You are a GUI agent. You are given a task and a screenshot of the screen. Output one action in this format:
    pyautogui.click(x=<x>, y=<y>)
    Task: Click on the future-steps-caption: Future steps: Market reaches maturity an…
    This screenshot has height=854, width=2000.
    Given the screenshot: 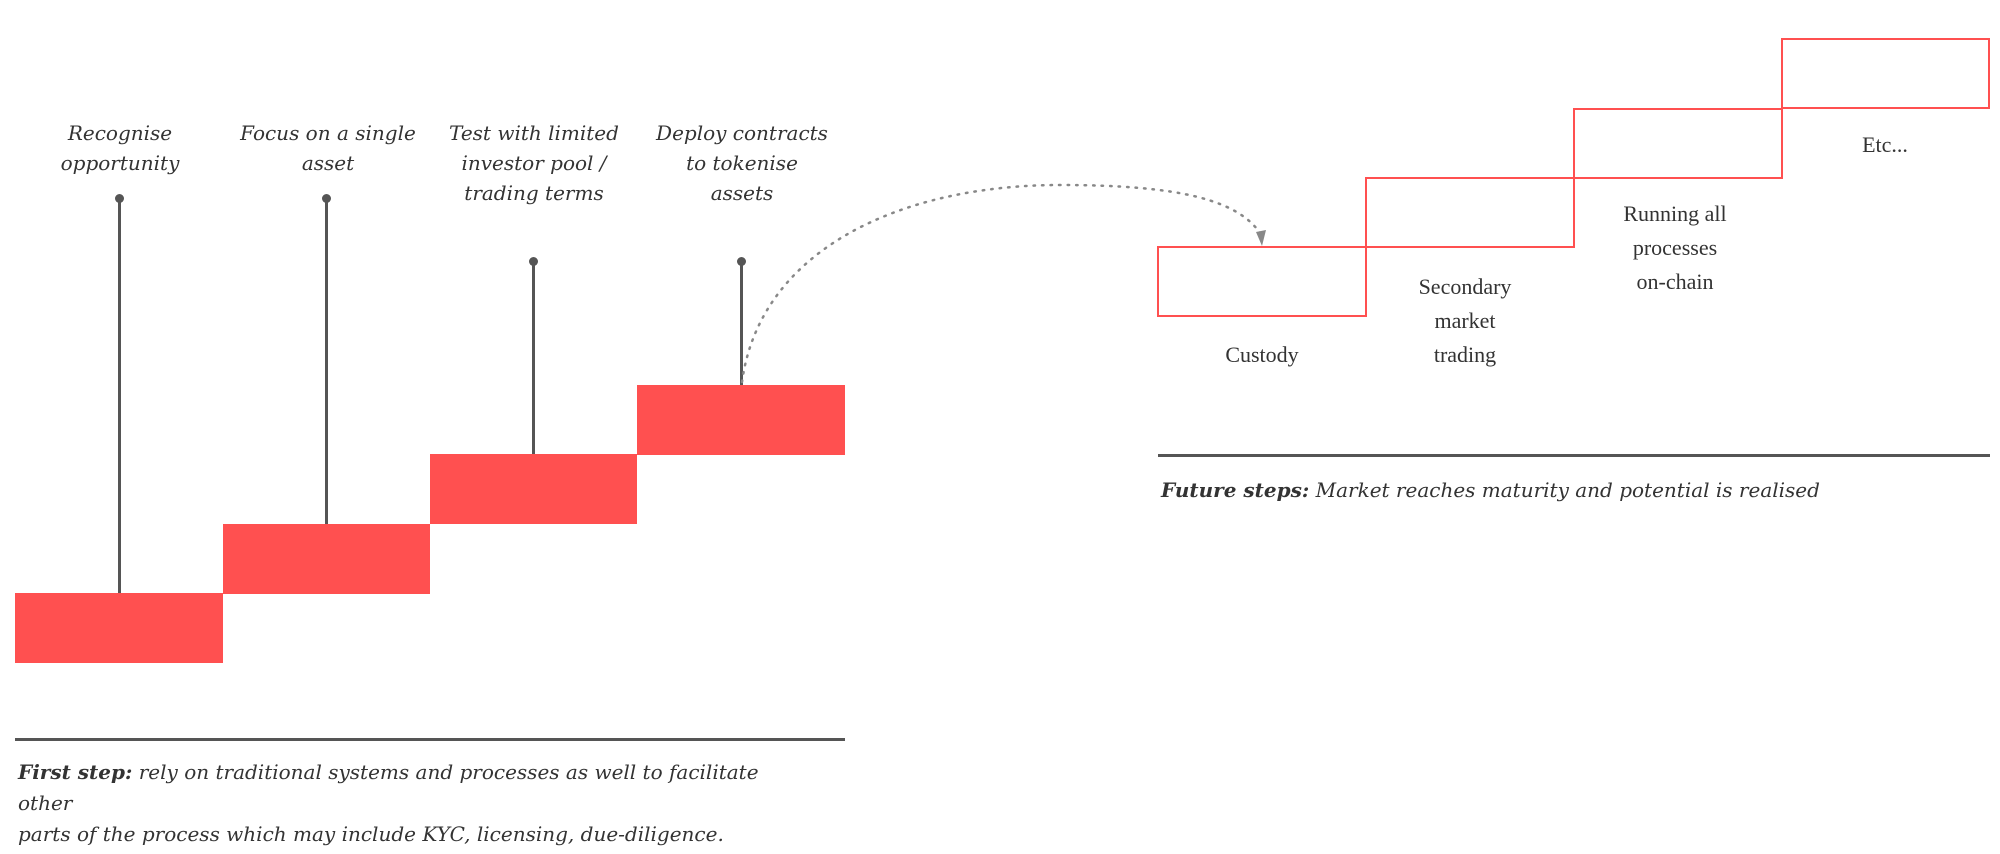 What is the action you would take?
    pyautogui.click(x=1571, y=490)
    